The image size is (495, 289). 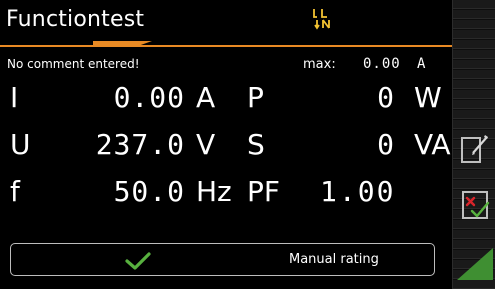 What do you see at coordinates (432, 144) in the screenshot?
I see `apparent-power-unit: VA` at bounding box center [432, 144].